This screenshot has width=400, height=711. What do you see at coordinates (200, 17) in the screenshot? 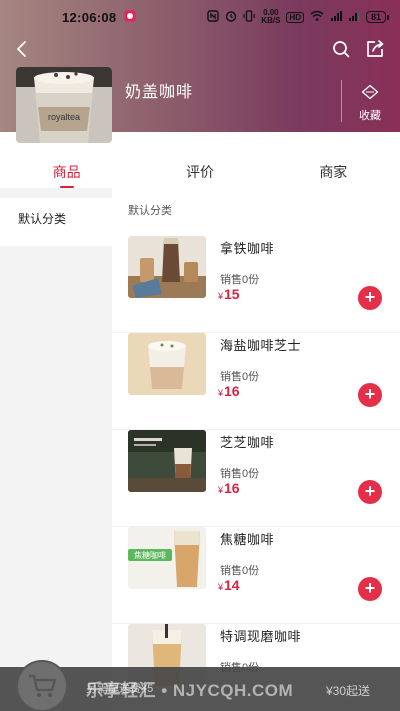
I see `status-bar: 12:06:08 0.00 KB/S HD 81` at bounding box center [200, 17].